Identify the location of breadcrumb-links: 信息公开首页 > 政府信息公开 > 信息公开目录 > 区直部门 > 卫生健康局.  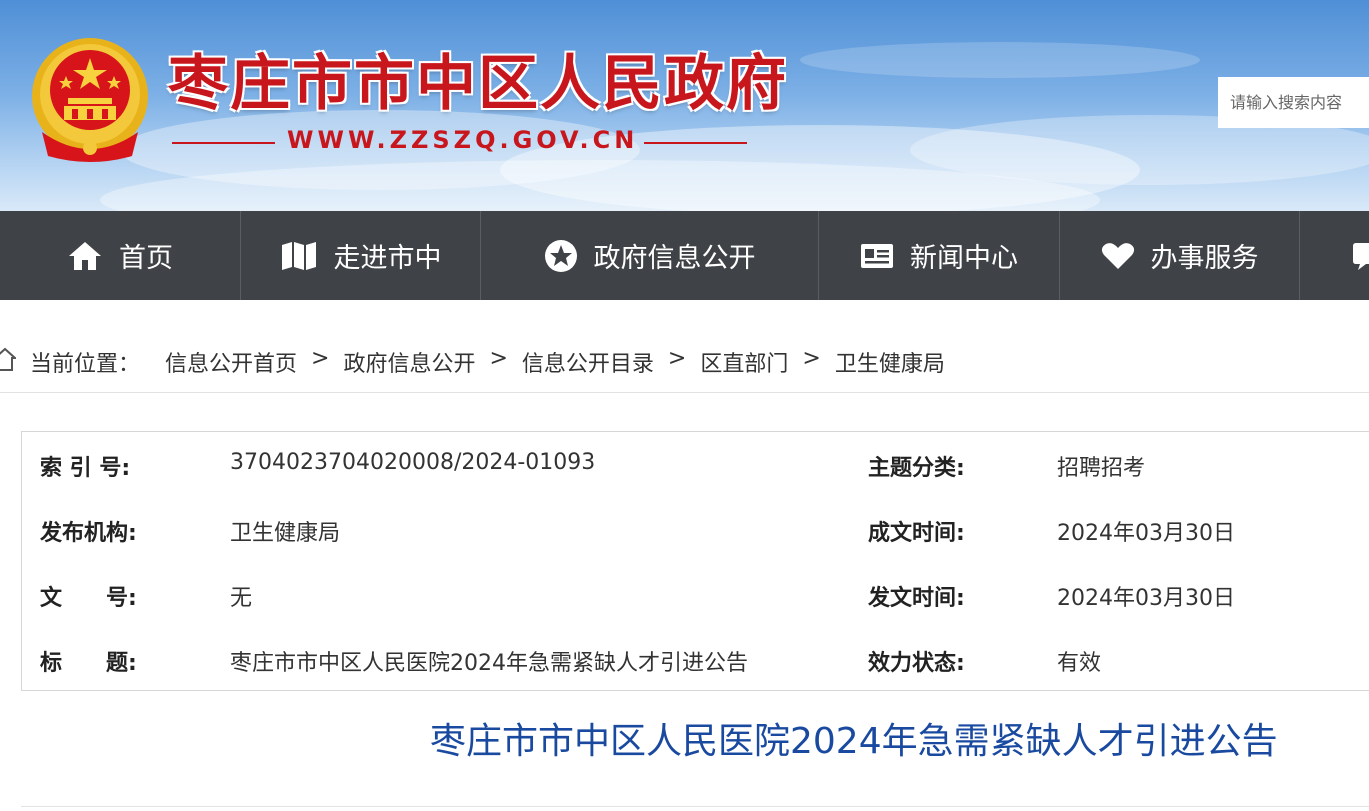
(555, 362).